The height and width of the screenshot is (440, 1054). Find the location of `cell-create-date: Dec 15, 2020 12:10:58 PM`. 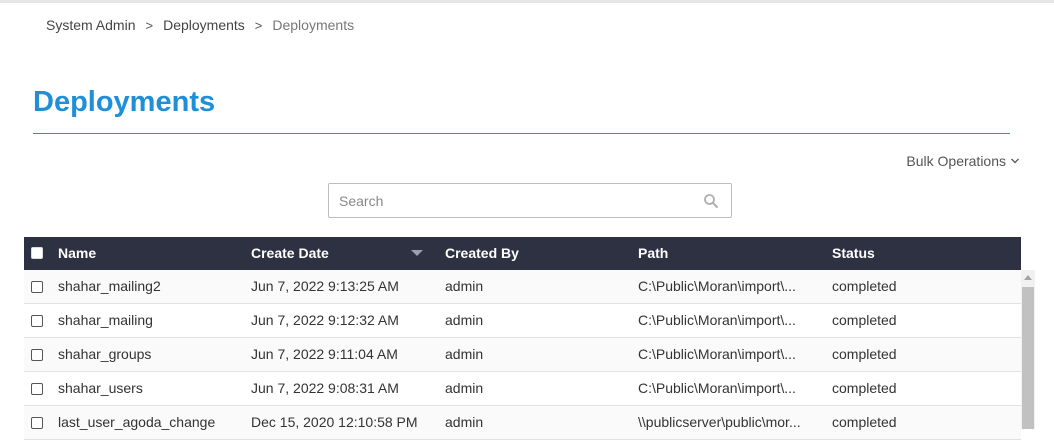

cell-create-date: Dec 15, 2020 12:10:58 PM is located at coordinates (334, 422).